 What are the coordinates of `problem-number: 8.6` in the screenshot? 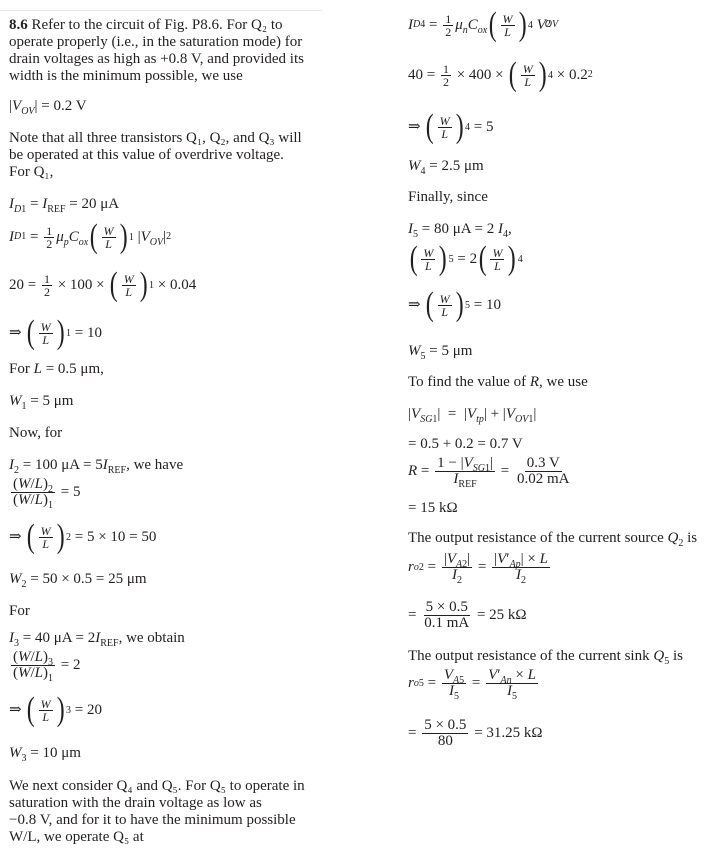 It's located at (18, 25).